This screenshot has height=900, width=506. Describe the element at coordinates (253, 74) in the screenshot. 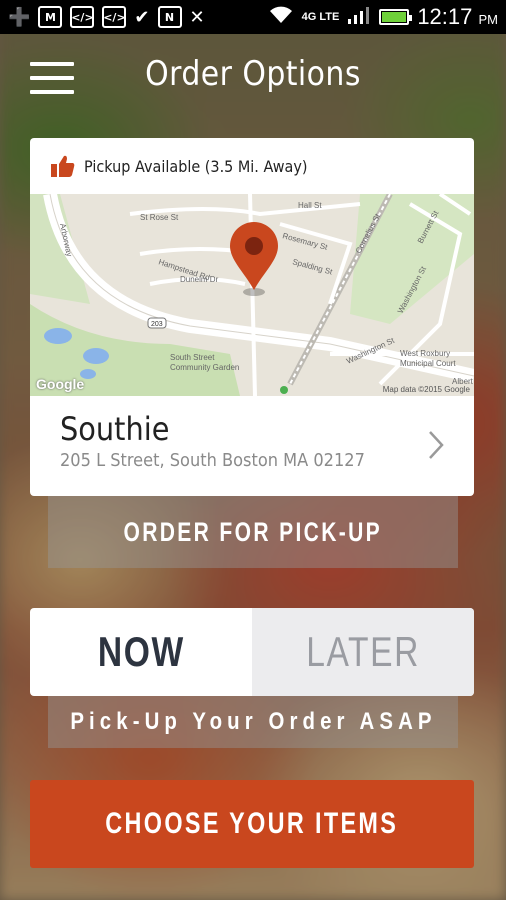

I see `page-title: Order Options` at that location.